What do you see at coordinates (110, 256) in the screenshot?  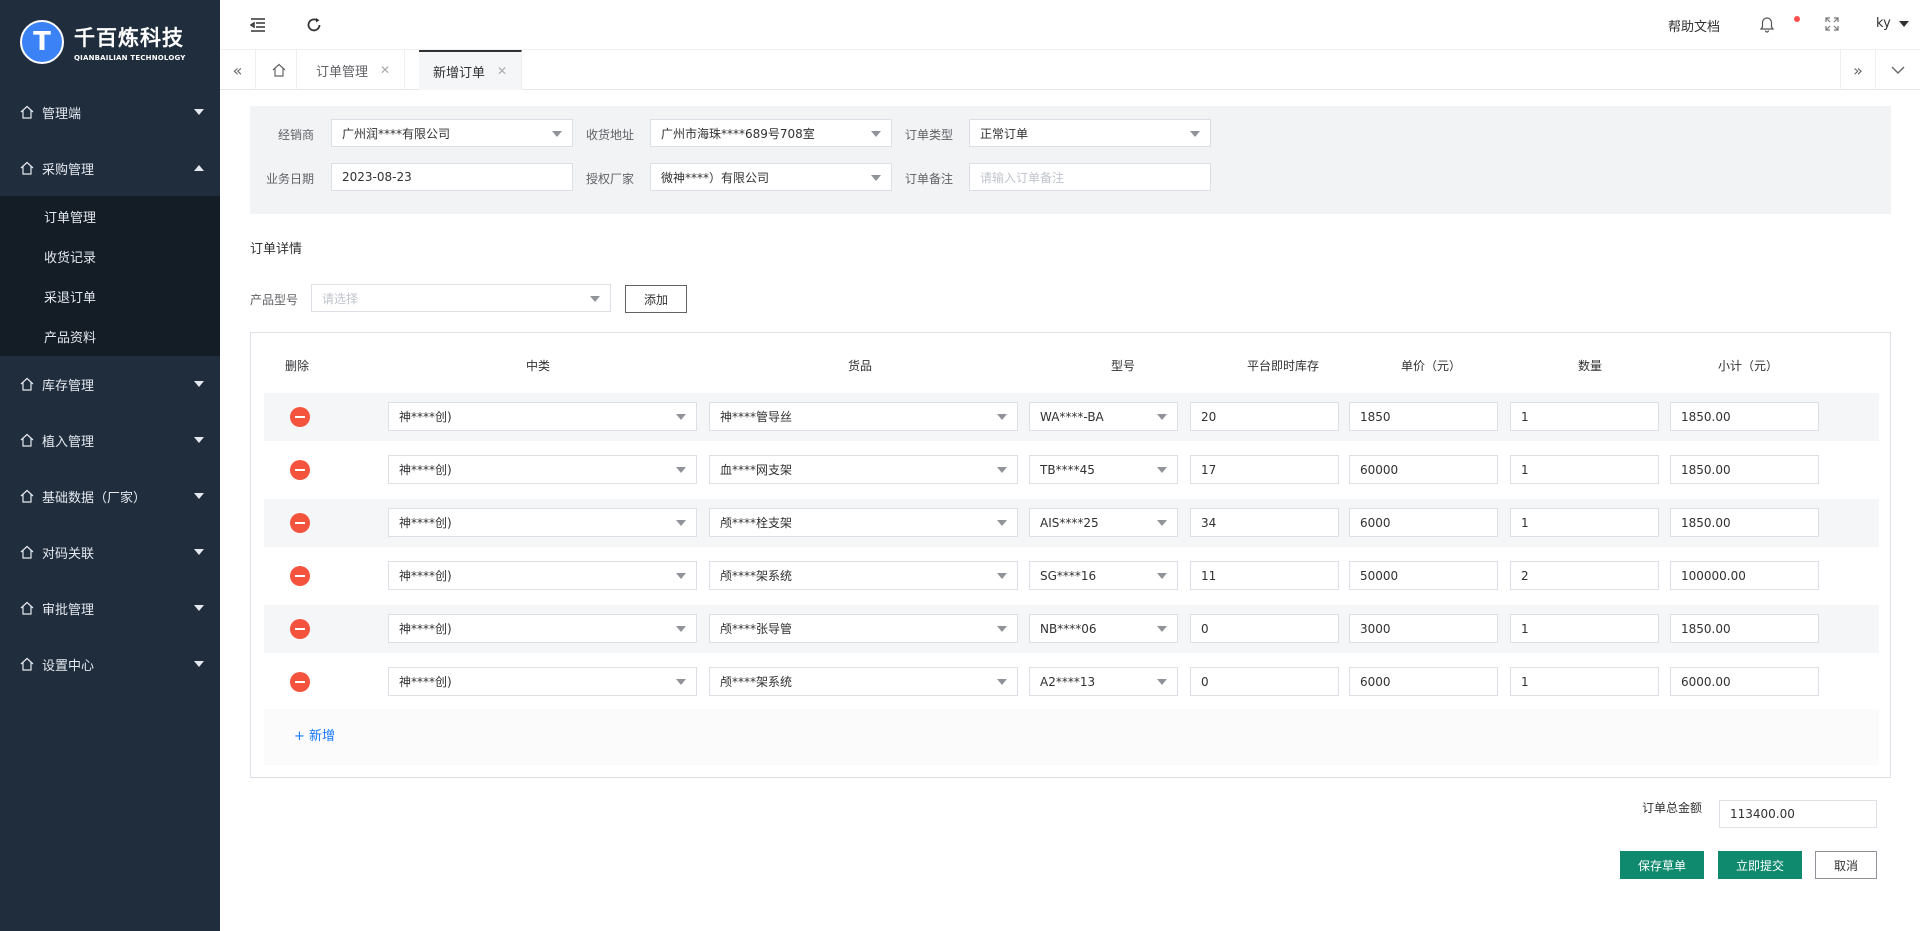 I see `submenu-item: 收货记录` at bounding box center [110, 256].